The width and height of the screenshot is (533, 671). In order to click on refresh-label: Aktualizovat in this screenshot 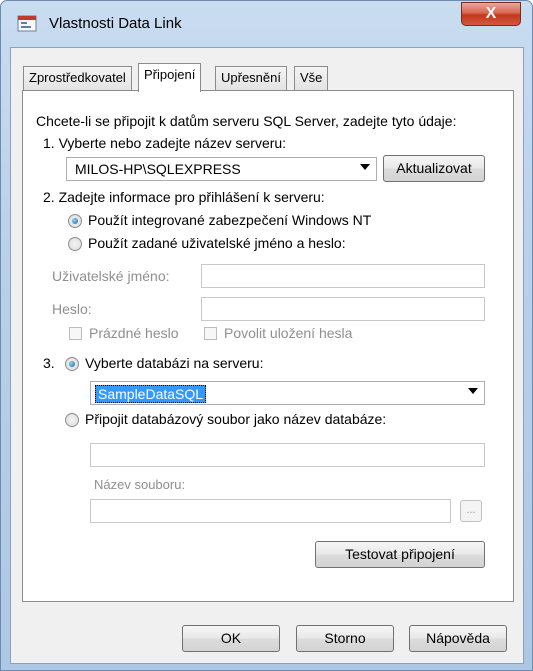, I will do `click(434, 168)`.